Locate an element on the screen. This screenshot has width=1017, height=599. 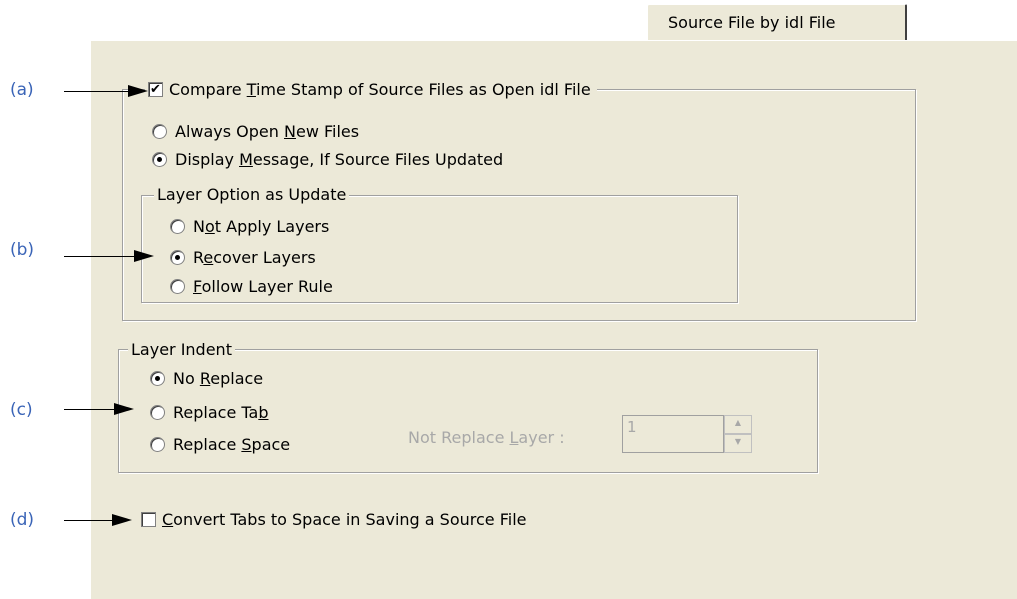
radio-no-replace-label: No Replace is located at coordinates (218, 378).